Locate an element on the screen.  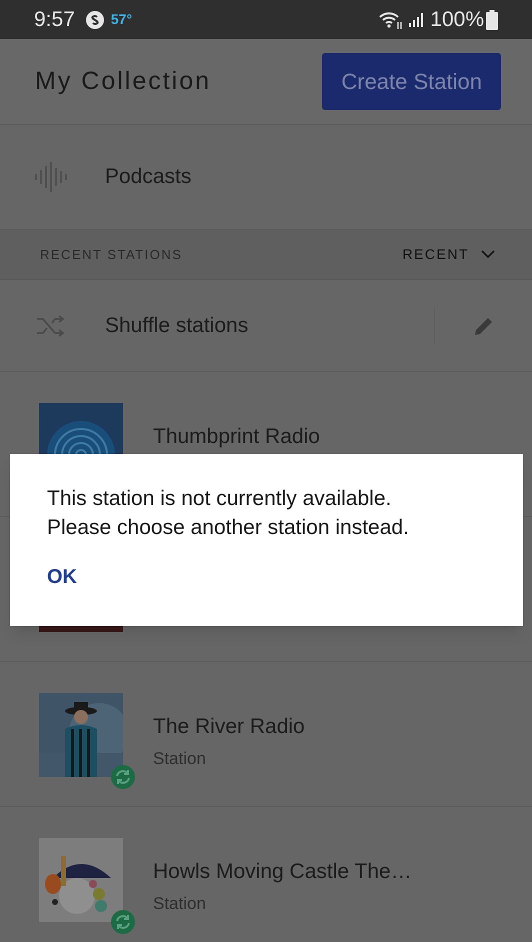
temperature: 57° is located at coordinates (121, 19).